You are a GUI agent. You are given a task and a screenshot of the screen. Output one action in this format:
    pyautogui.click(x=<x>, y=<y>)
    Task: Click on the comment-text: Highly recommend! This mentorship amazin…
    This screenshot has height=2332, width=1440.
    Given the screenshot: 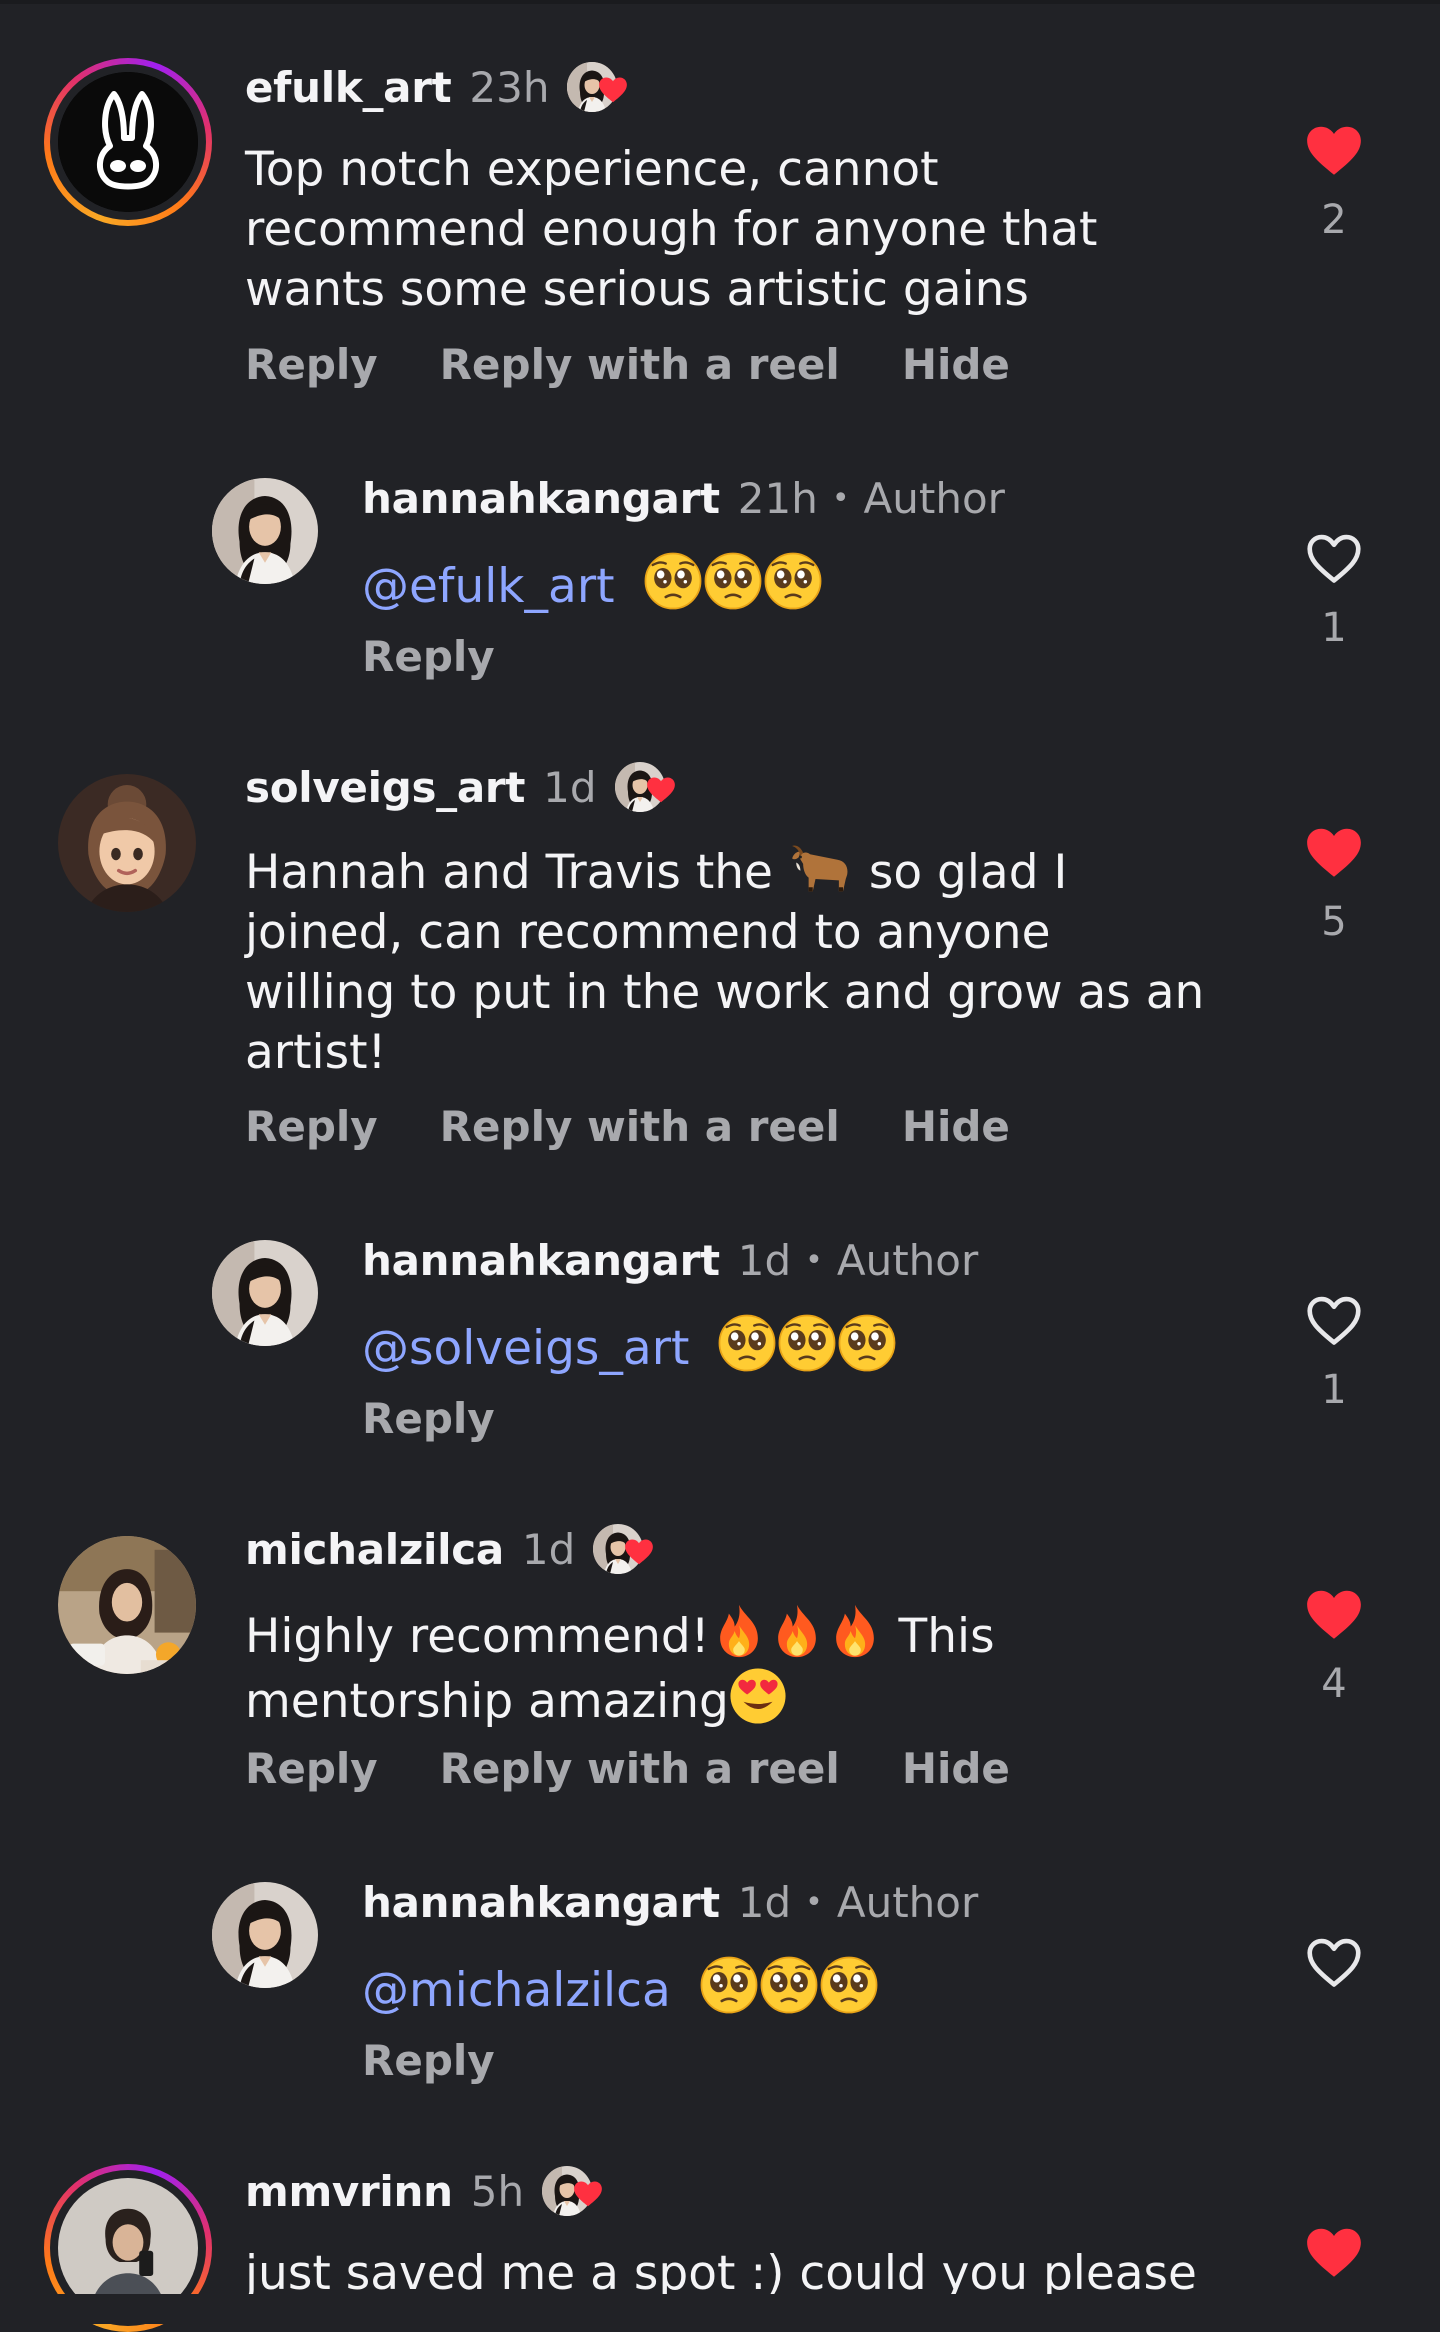 What is the action you would take?
    pyautogui.click(x=725, y=1667)
    